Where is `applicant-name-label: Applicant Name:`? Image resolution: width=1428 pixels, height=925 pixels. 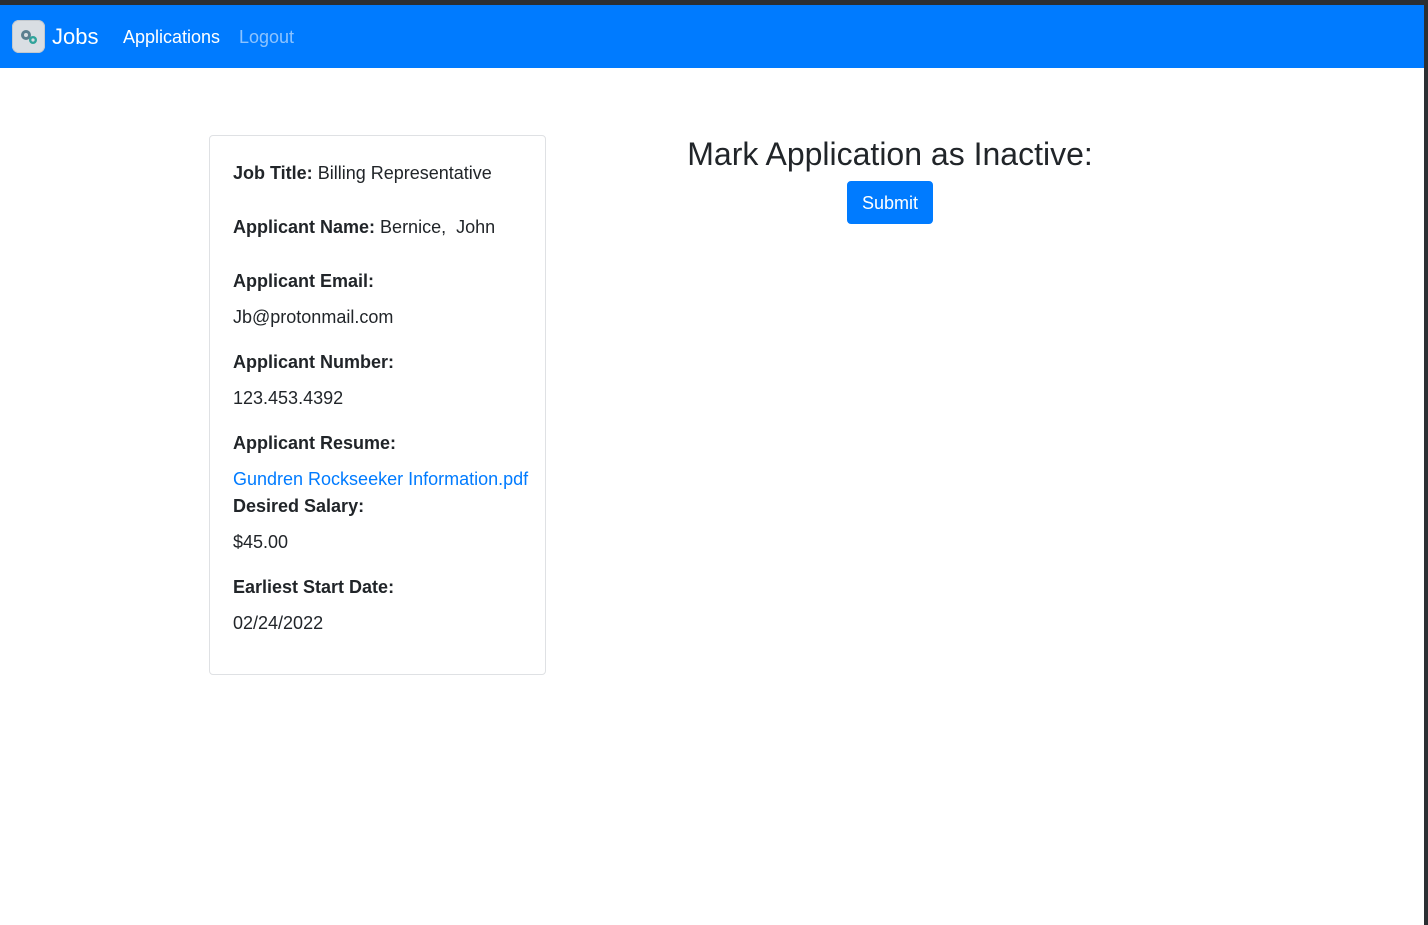
applicant-name-label: Applicant Name: is located at coordinates (304, 227).